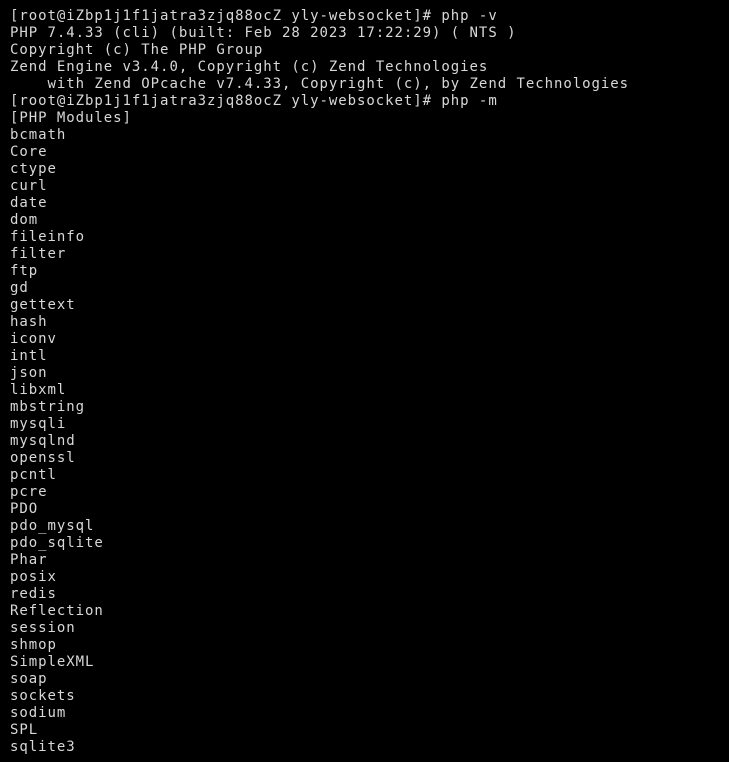  Describe the element at coordinates (38, 135) in the screenshot. I see `terminal-line: bcmath` at that location.